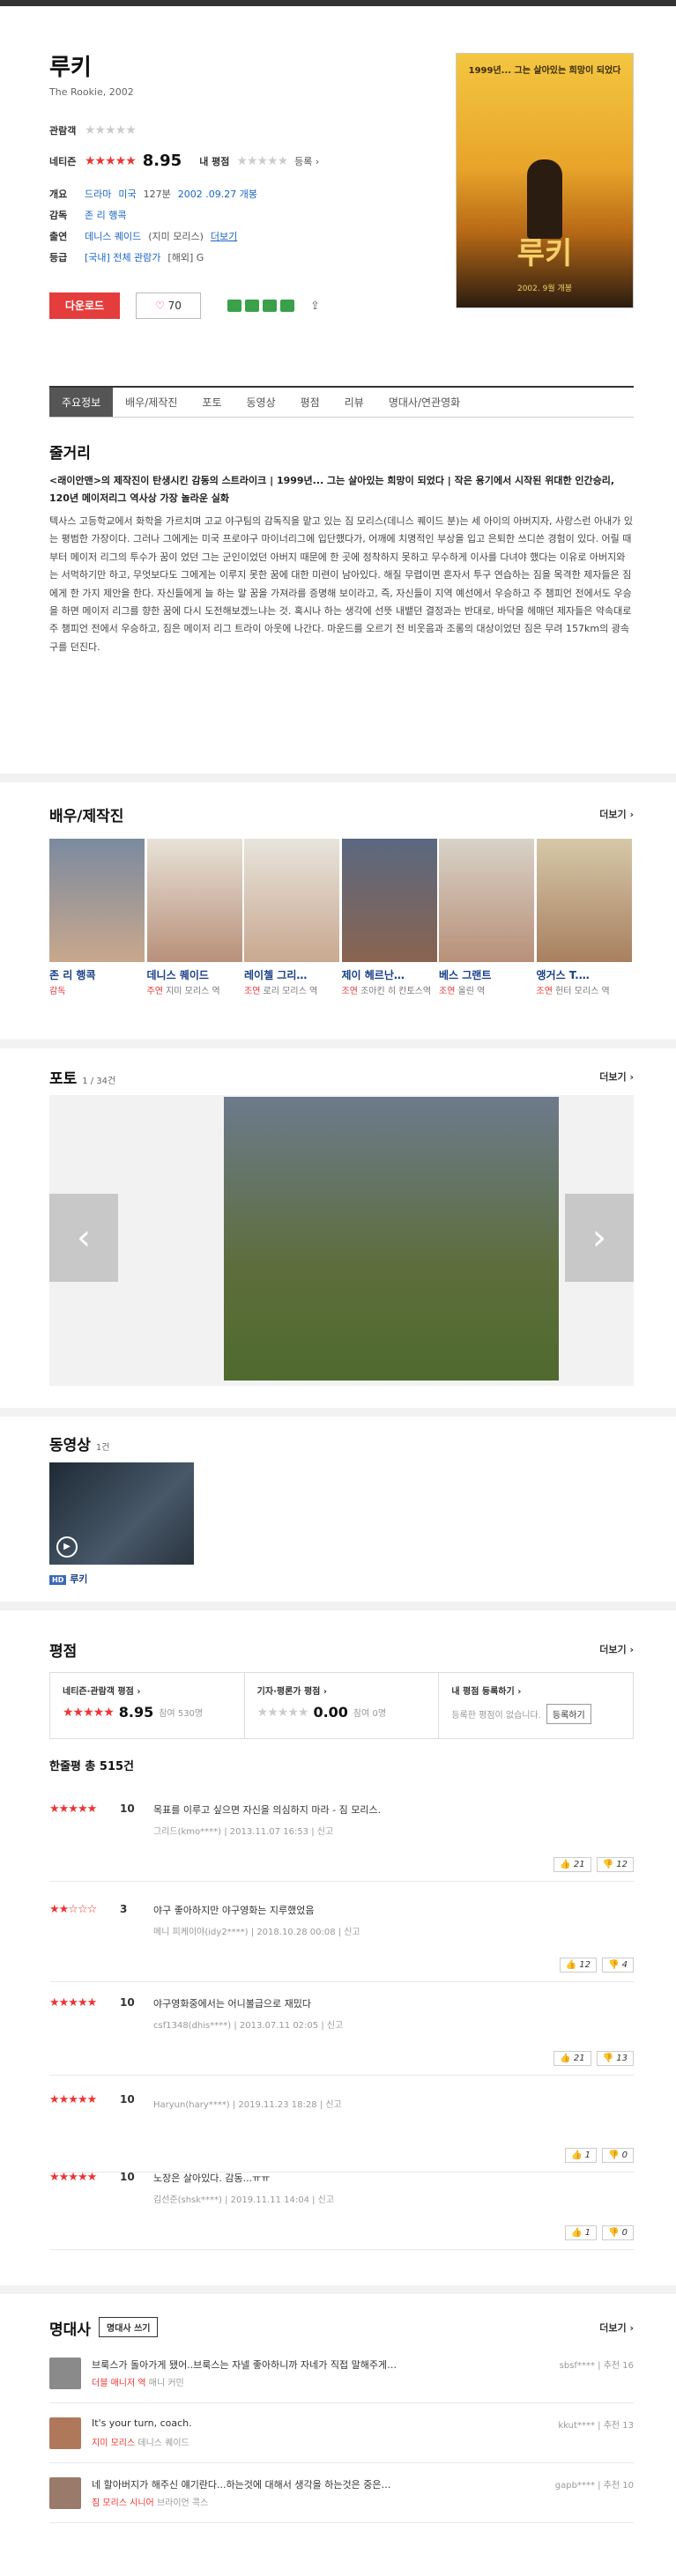 The width and height of the screenshot is (676, 2576). Describe the element at coordinates (127, 194) in the screenshot. I see `country-link: 미국` at that location.